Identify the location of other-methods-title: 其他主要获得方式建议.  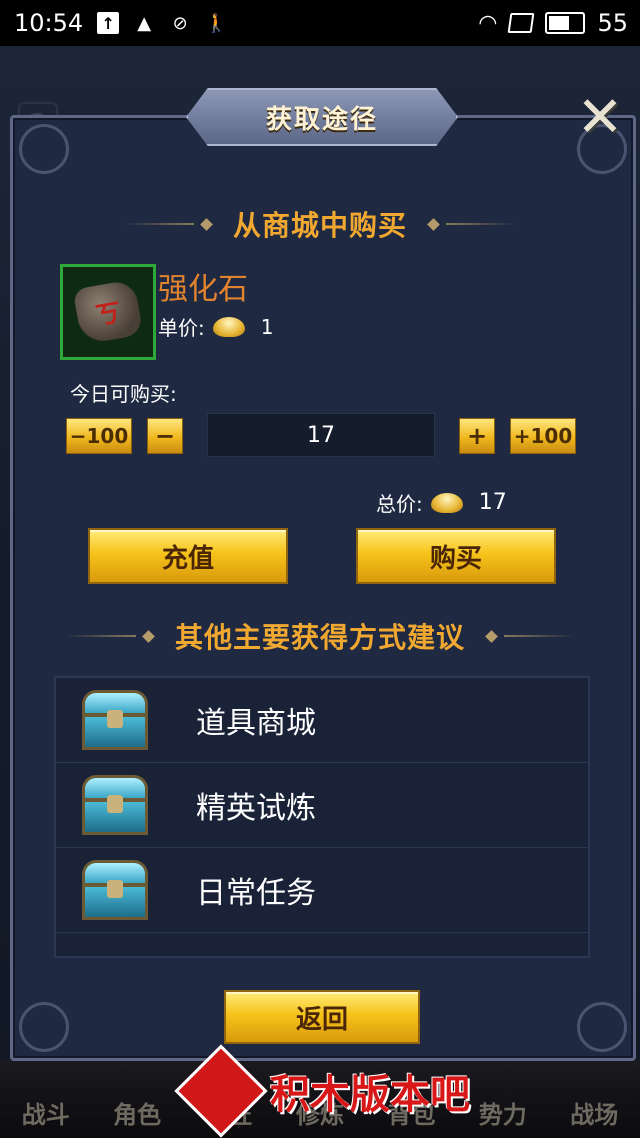
(319, 637).